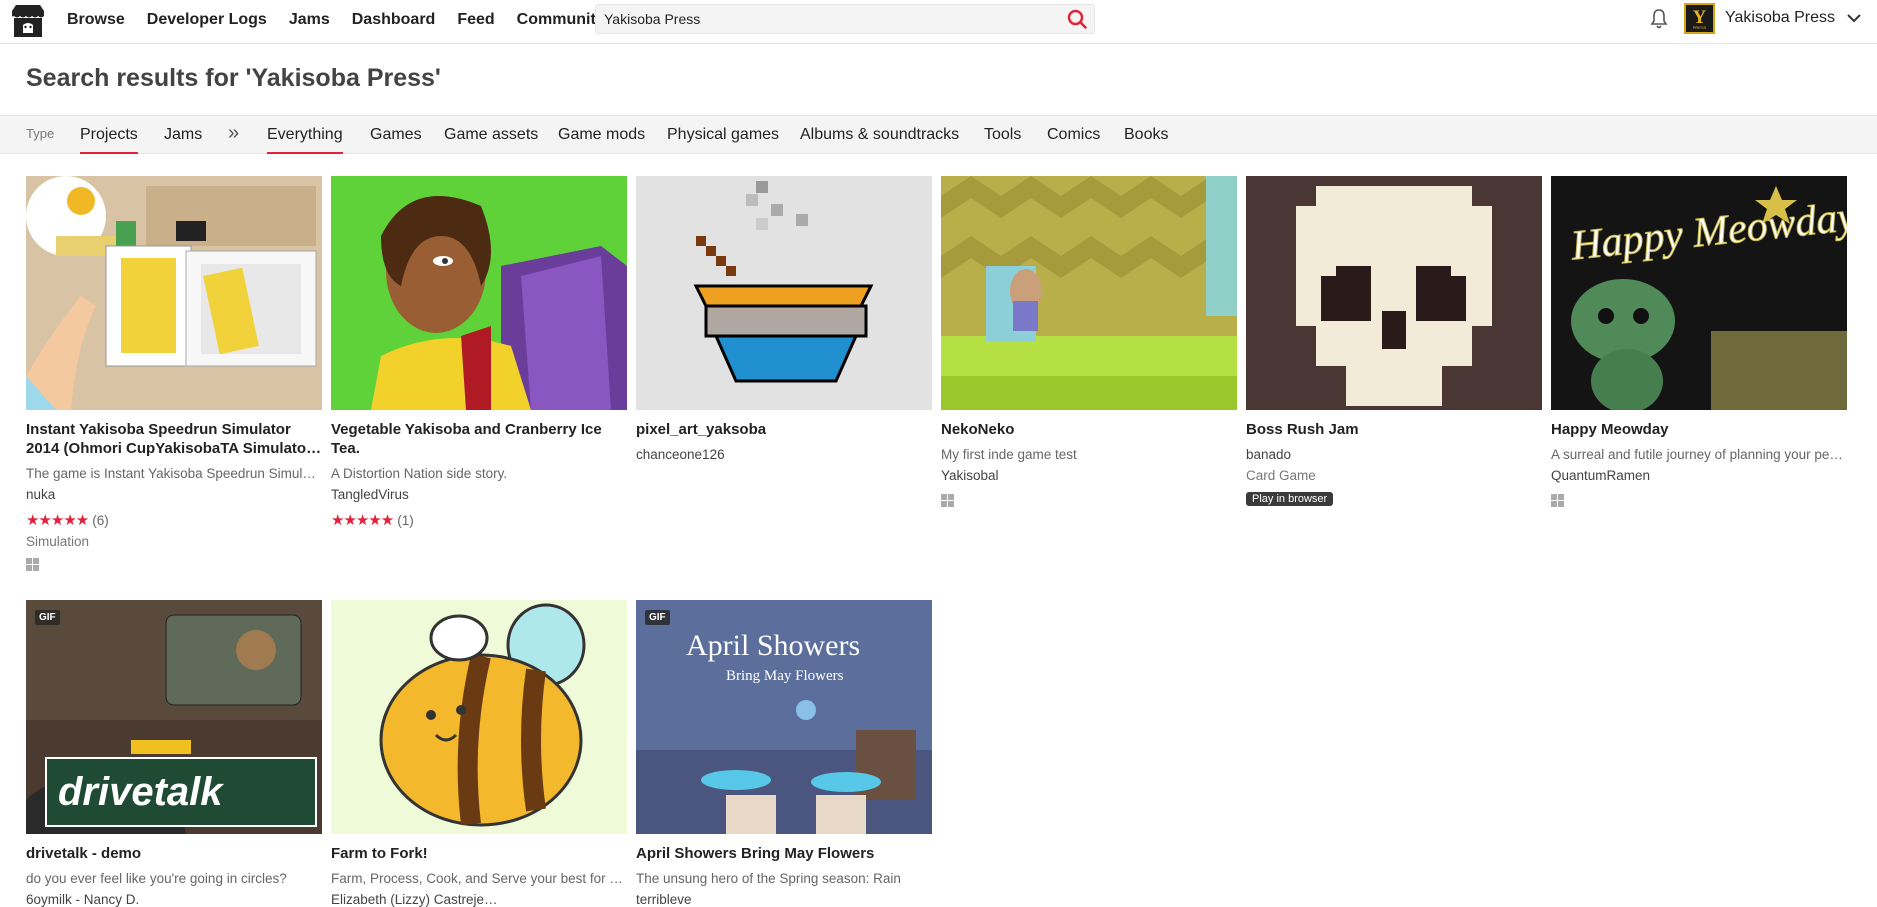 This screenshot has width=1877, height=907. What do you see at coordinates (773, 645) in the screenshot?
I see `april-showers-art-text: April Showers` at bounding box center [773, 645].